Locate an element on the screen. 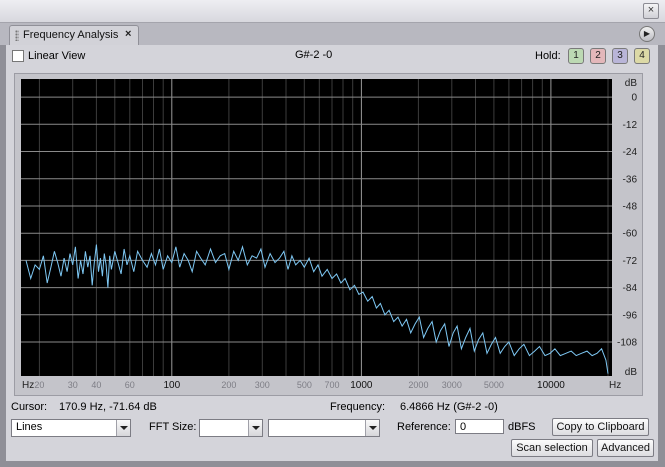  hold-button-2: 2 is located at coordinates (598, 56).